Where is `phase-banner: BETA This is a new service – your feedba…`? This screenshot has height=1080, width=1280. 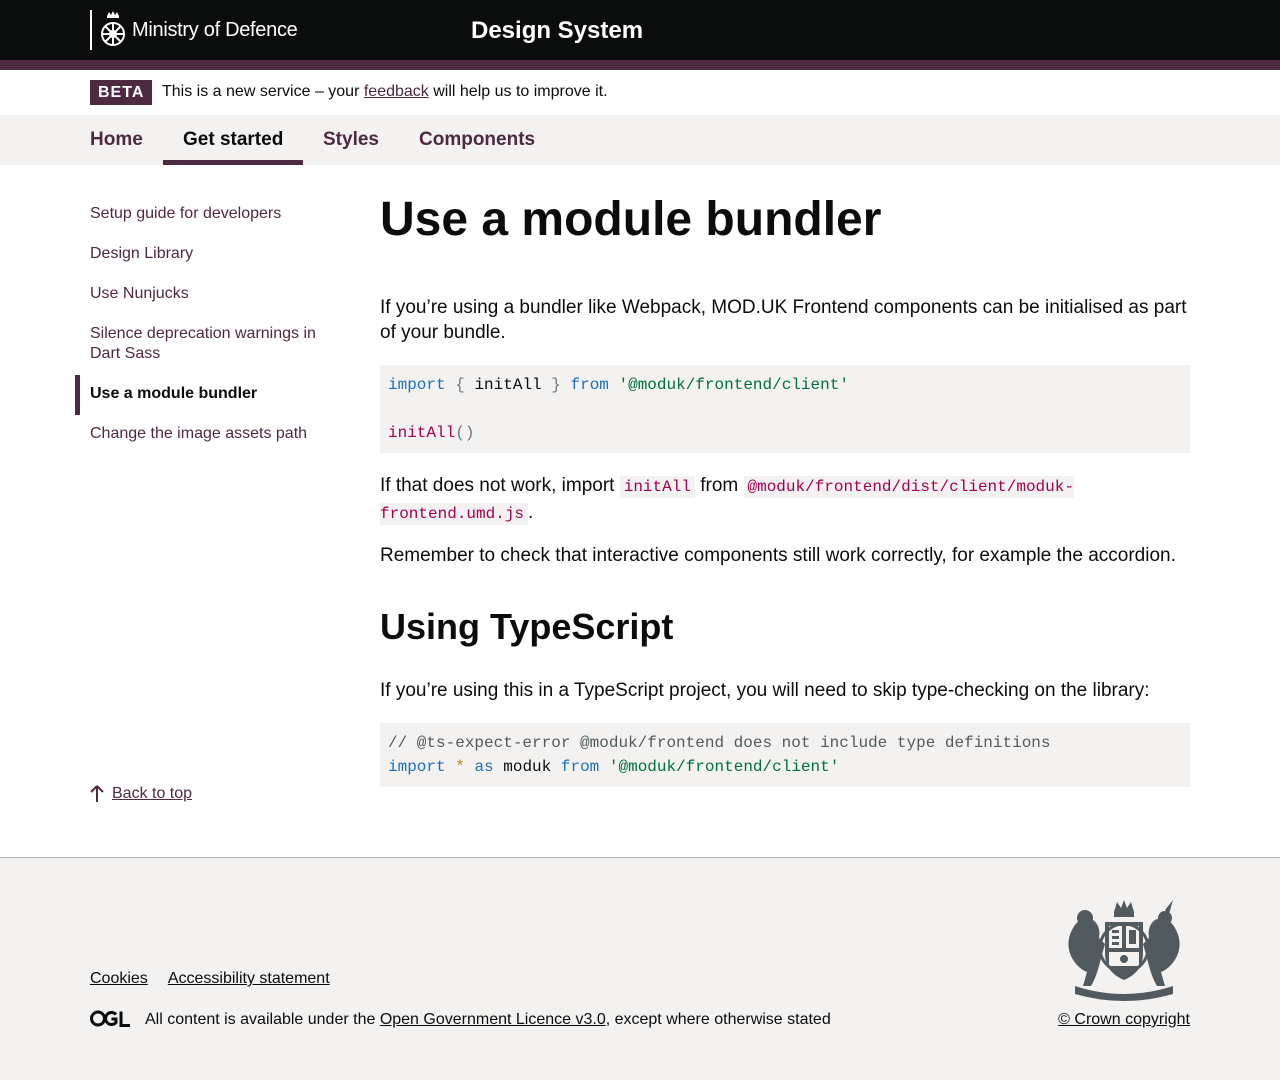 phase-banner: BETA This is a new service – your feedba… is located at coordinates (640, 92).